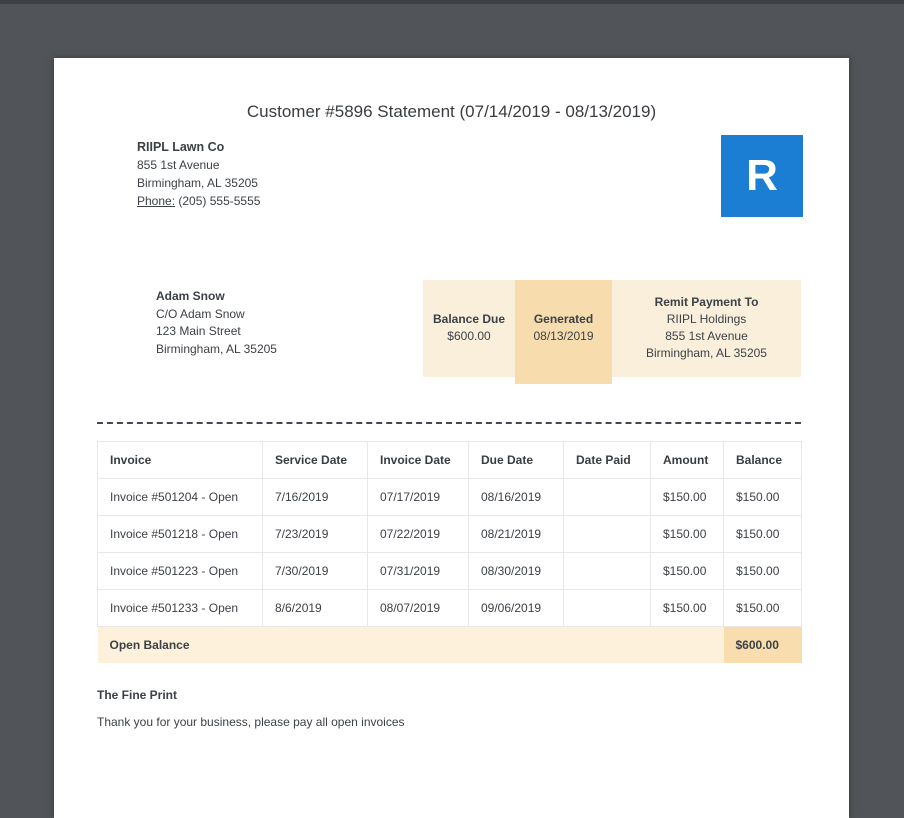 The height and width of the screenshot is (818, 904). Describe the element at coordinates (410, 644) in the screenshot. I see `open-balance-label: Open Balance` at that location.